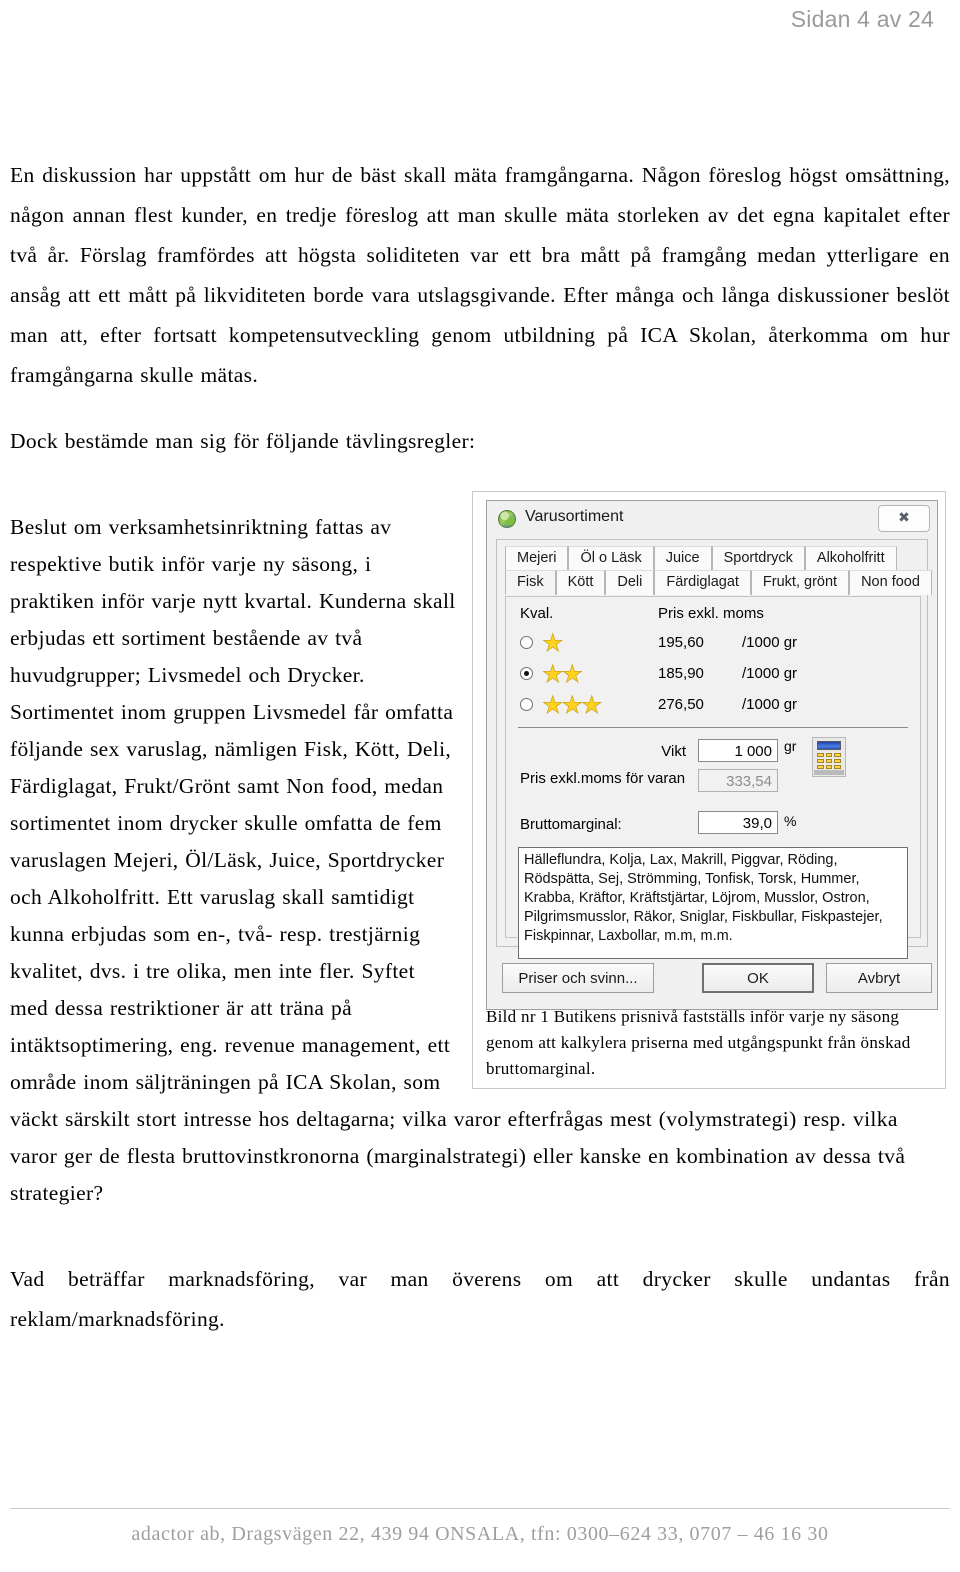 This screenshot has height=1572, width=960. I want to click on calculator-icon, so click(829, 757).